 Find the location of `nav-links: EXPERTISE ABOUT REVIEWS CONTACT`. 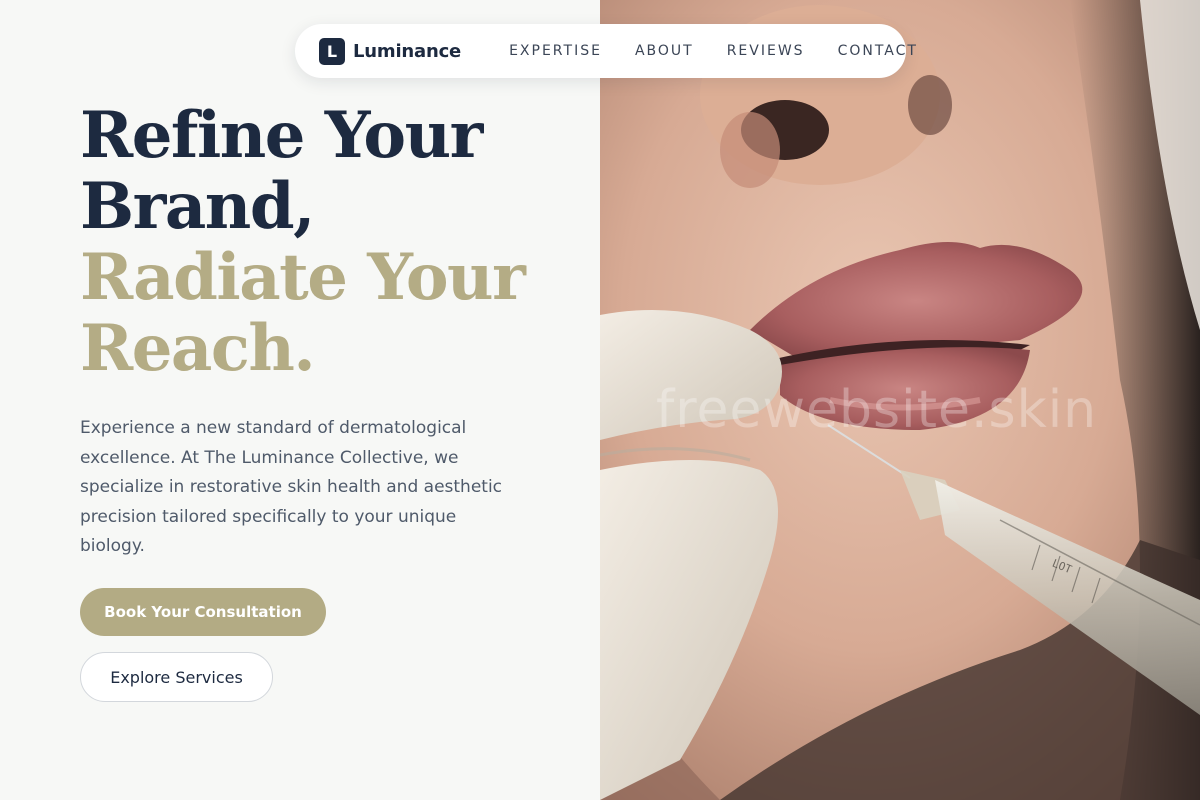

nav-links: EXPERTISE ABOUT REVIEWS CONTACT is located at coordinates (713, 51).